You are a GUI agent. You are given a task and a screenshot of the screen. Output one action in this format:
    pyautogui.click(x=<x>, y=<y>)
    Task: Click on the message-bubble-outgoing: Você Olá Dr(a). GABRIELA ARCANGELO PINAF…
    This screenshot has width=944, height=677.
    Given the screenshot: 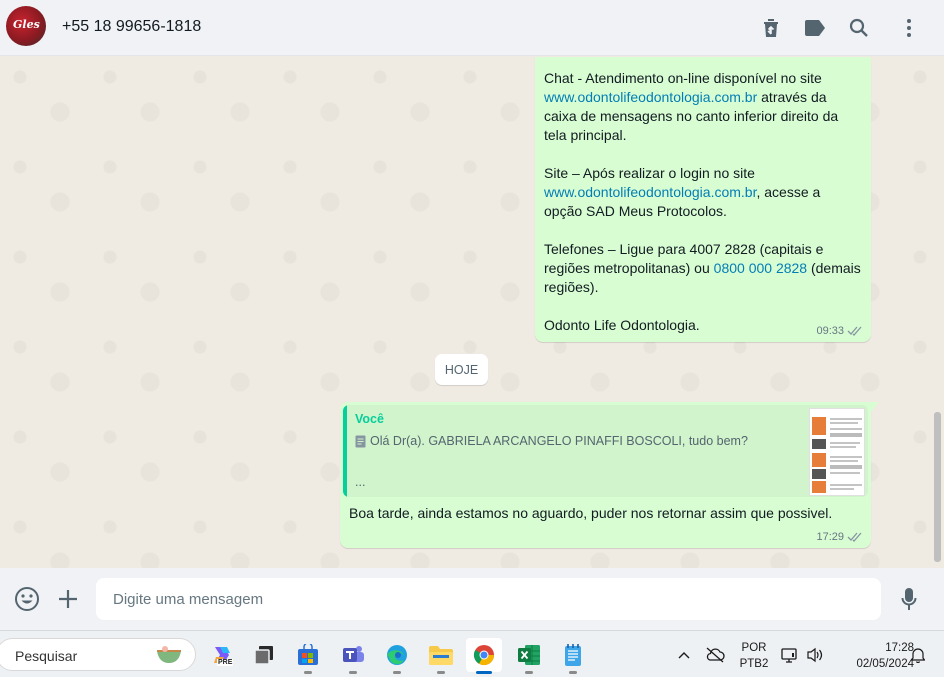 What is the action you would take?
    pyautogui.click(x=605, y=475)
    